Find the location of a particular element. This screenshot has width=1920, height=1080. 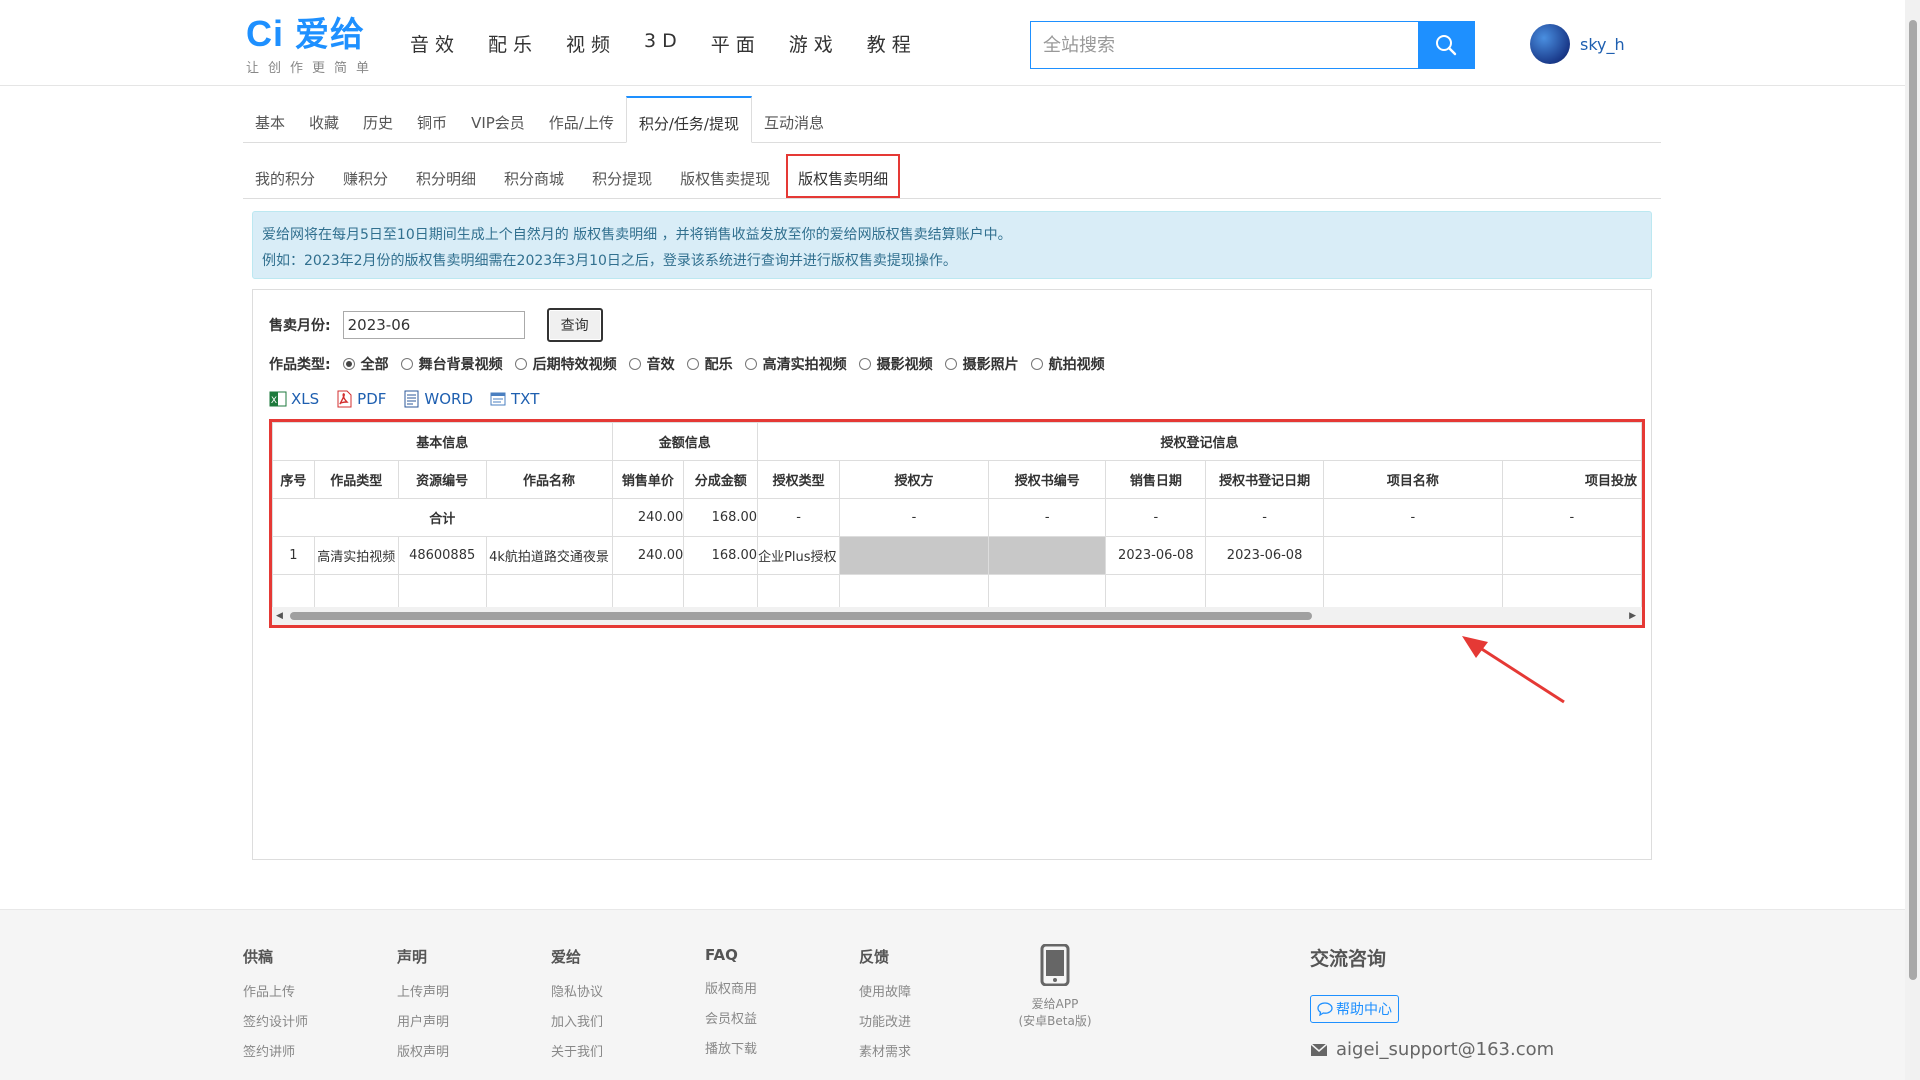

username: sky_h is located at coordinates (1602, 44).